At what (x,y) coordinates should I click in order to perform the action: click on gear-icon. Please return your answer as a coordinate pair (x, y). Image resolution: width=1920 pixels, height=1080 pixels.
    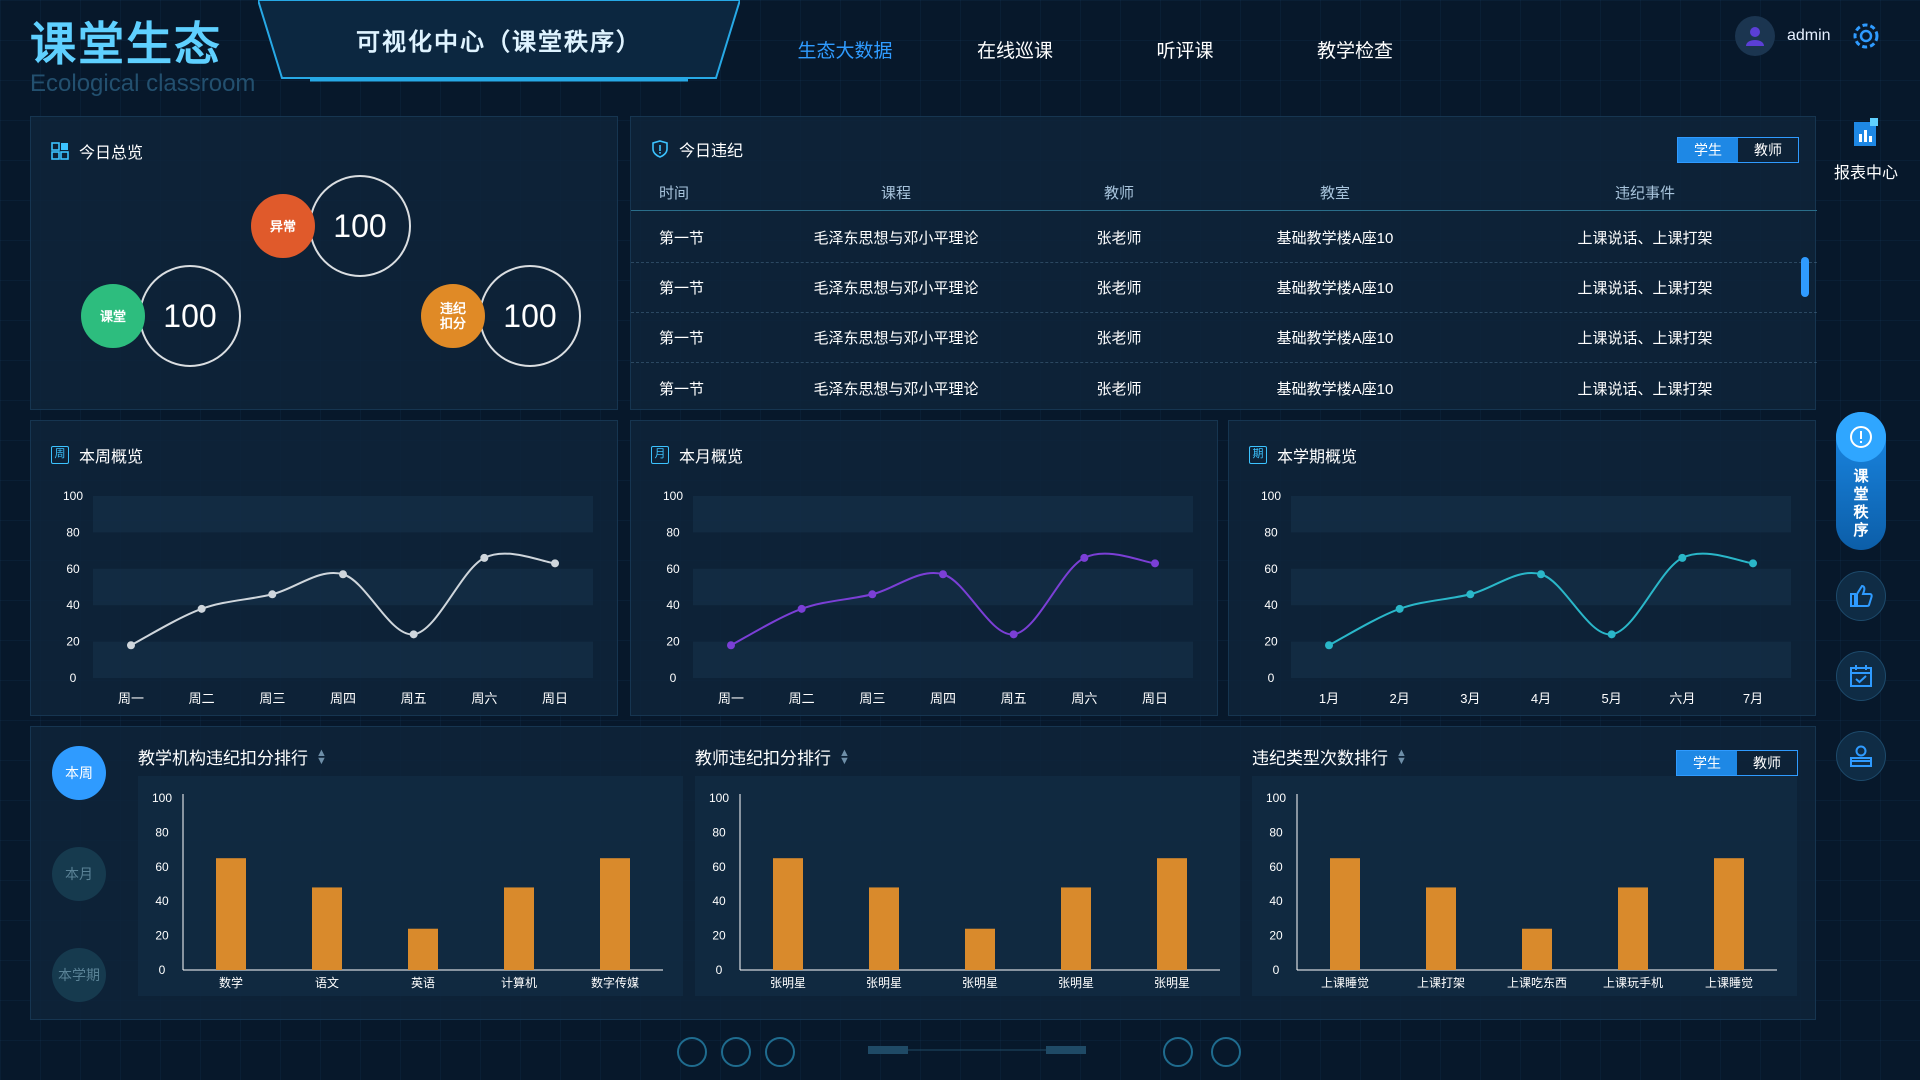
    Looking at the image, I should click on (1866, 36).